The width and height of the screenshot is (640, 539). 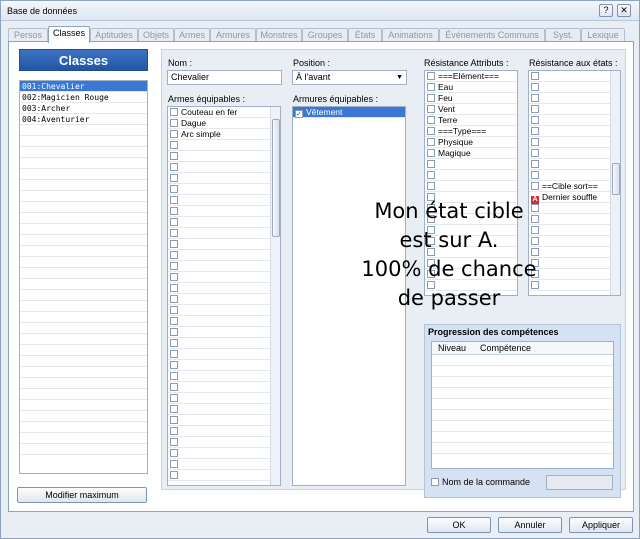 I want to click on overlay-line: Mon état cible, so click(x=449, y=211).